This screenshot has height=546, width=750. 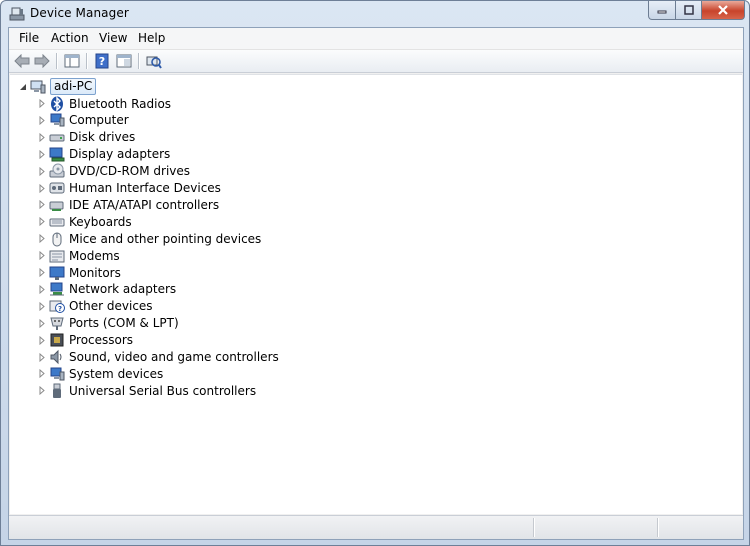 I want to click on title-bar: Device Manager, so click(x=375, y=14).